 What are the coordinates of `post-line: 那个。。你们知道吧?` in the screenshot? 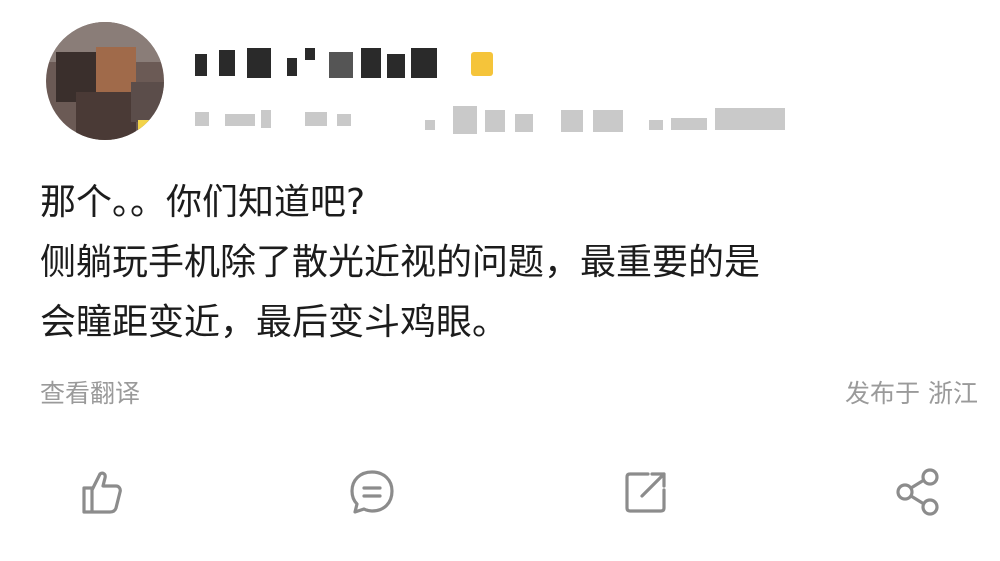 It's located at (203, 202).